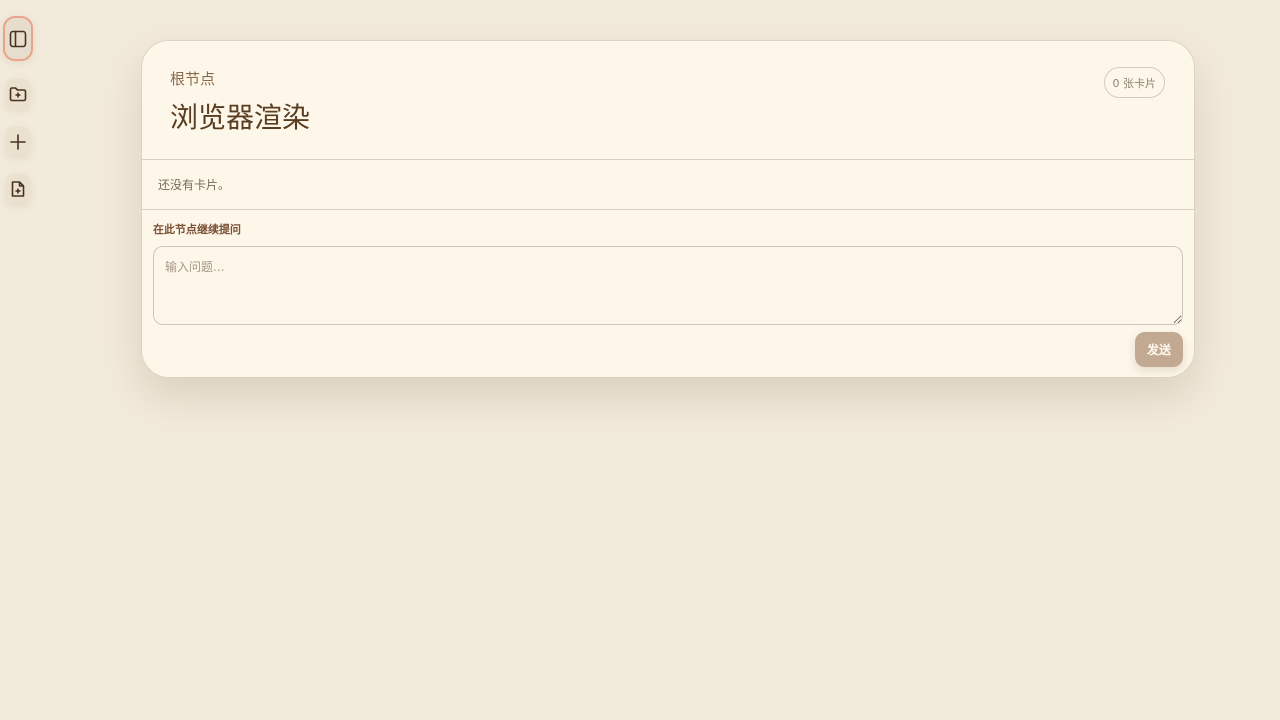  I want to click on toggle-sidebar-button, so click(18, 39).